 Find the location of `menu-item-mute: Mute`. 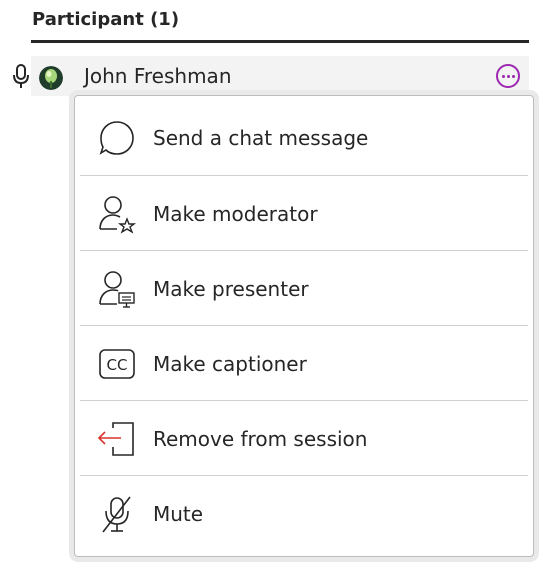

menu-item-mute: Mute is located at coordinates (304, 513).